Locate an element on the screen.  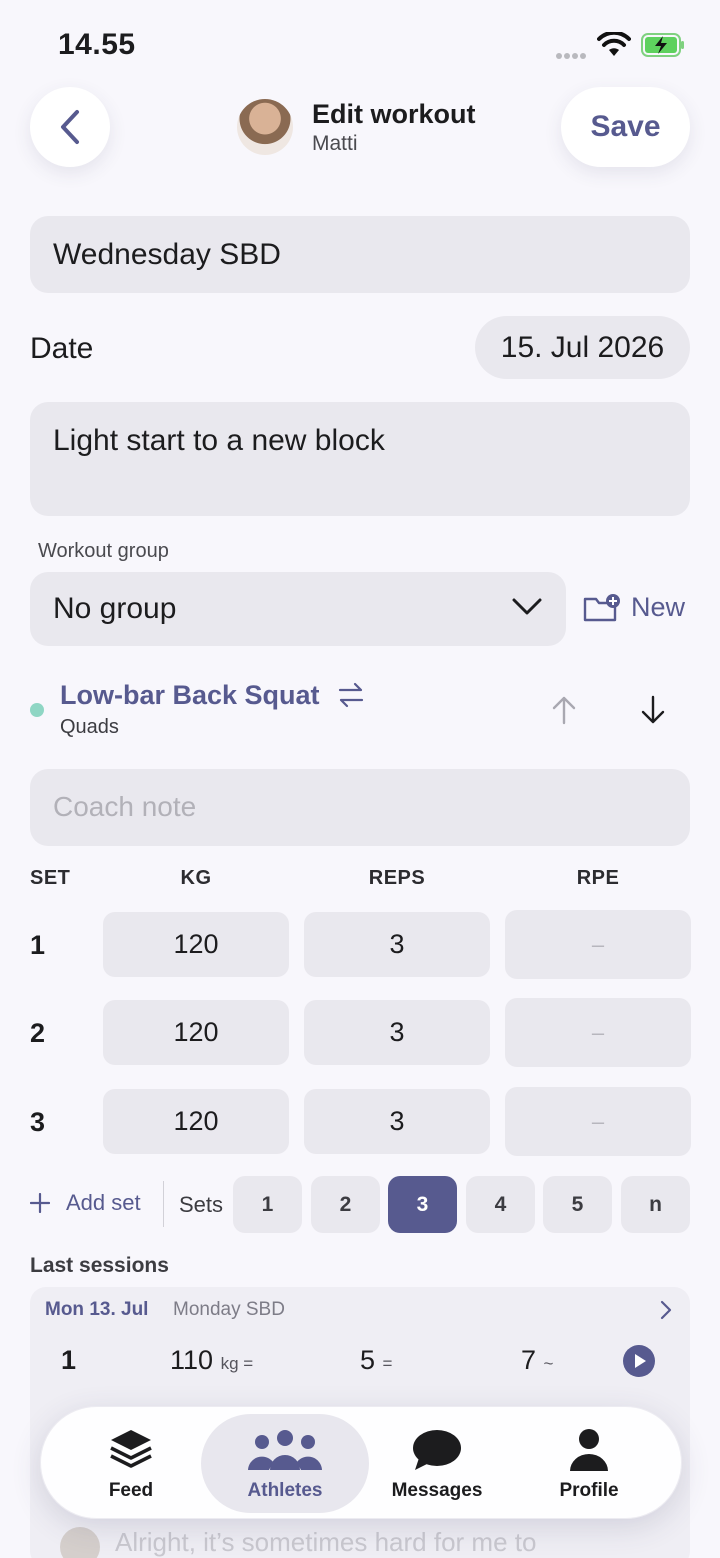
column-header-set: SET is located at coordinates (50, 878).